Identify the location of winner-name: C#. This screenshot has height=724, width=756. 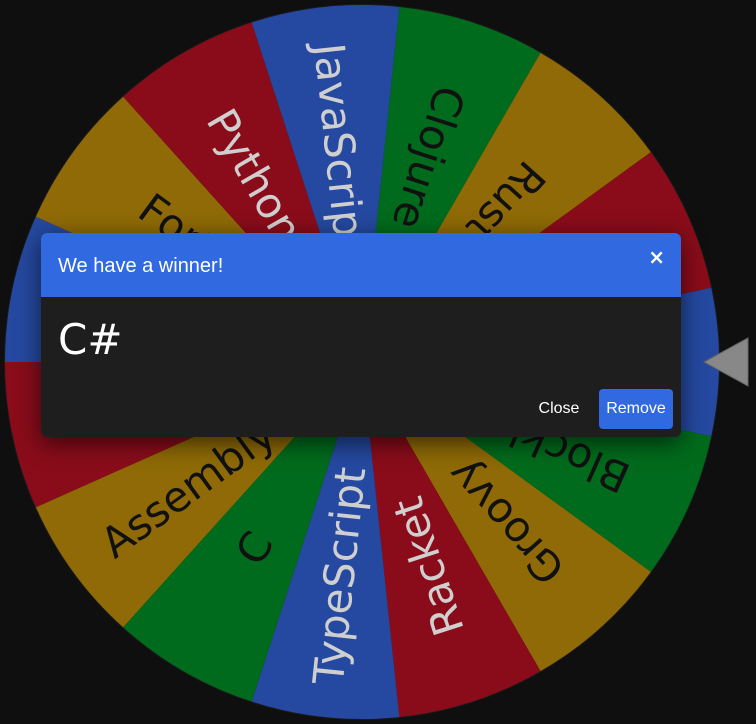
(90, 339).